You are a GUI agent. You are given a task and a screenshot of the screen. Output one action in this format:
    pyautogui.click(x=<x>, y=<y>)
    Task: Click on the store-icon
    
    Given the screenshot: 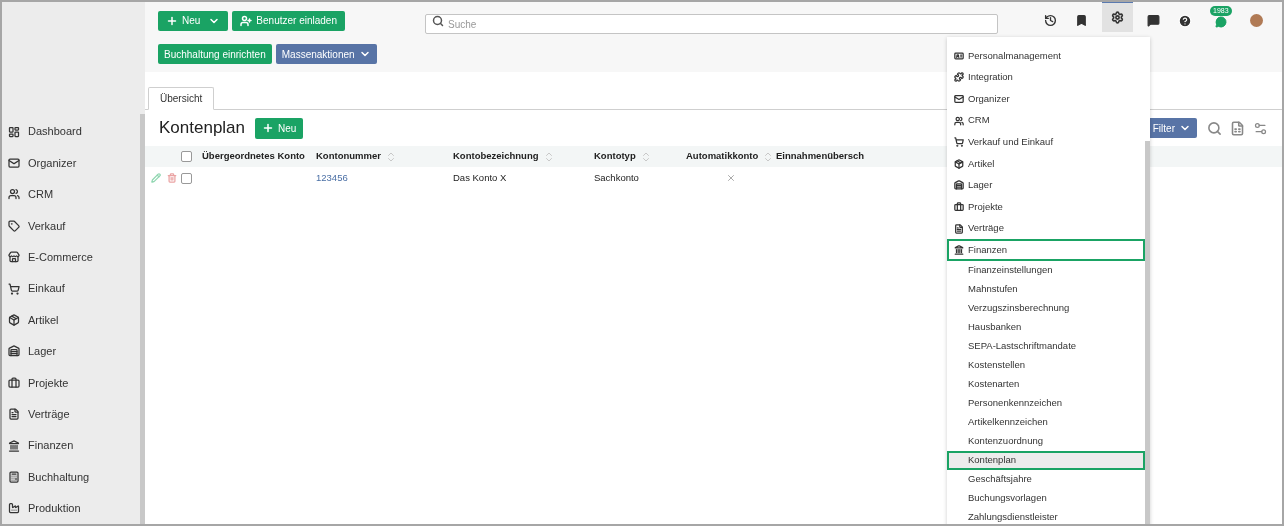 What is the action you would take?
    pyautogui.click(x=14, y=257)
    